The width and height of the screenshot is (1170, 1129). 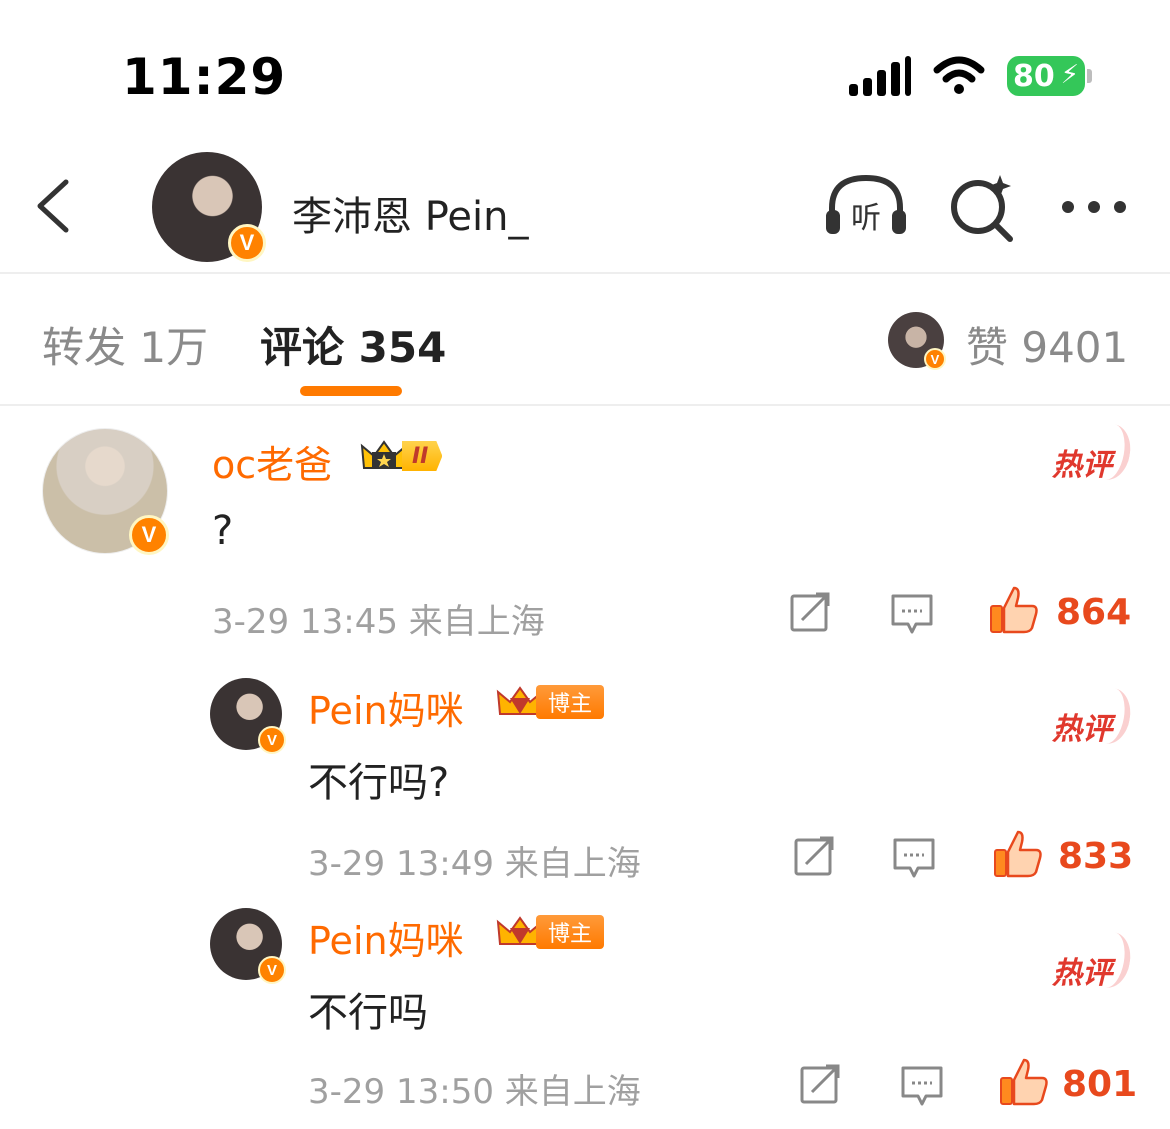 I want to click on liker-avatar: V, so click(x=917, y=341).